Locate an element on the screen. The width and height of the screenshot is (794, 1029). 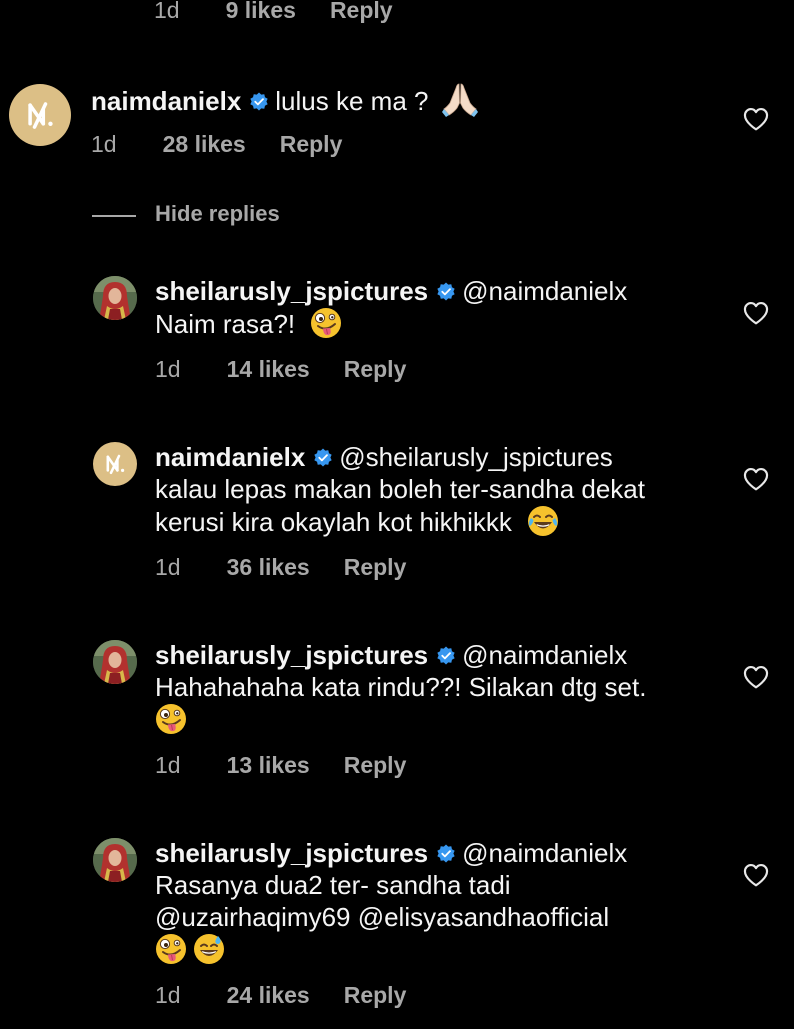
mention-link: @sheilarusly_jspictures is located at coordinates (476, 457).